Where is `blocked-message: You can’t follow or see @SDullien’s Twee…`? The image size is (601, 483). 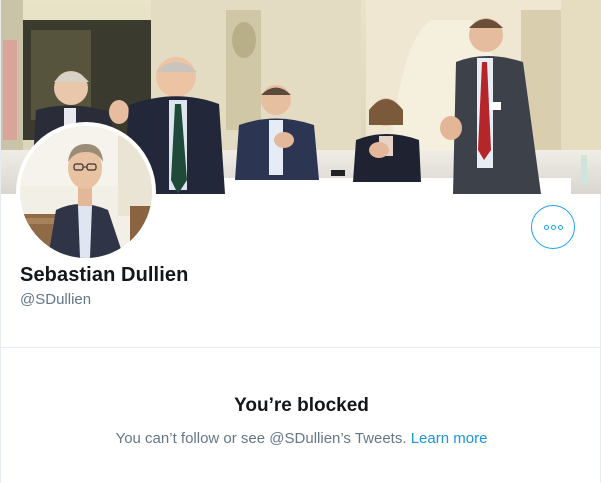
blocked-message: You can’t follow or see @SDullien’s Twee… is located at coordinates (261, 438).